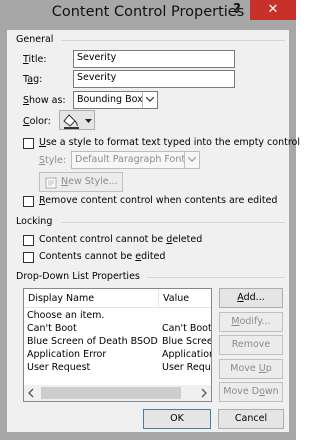  What do you see at coordinates (66, 315) in the screenshot?
I see `list-item-display-name: Choose an item.` at bounding box center [66, 315].